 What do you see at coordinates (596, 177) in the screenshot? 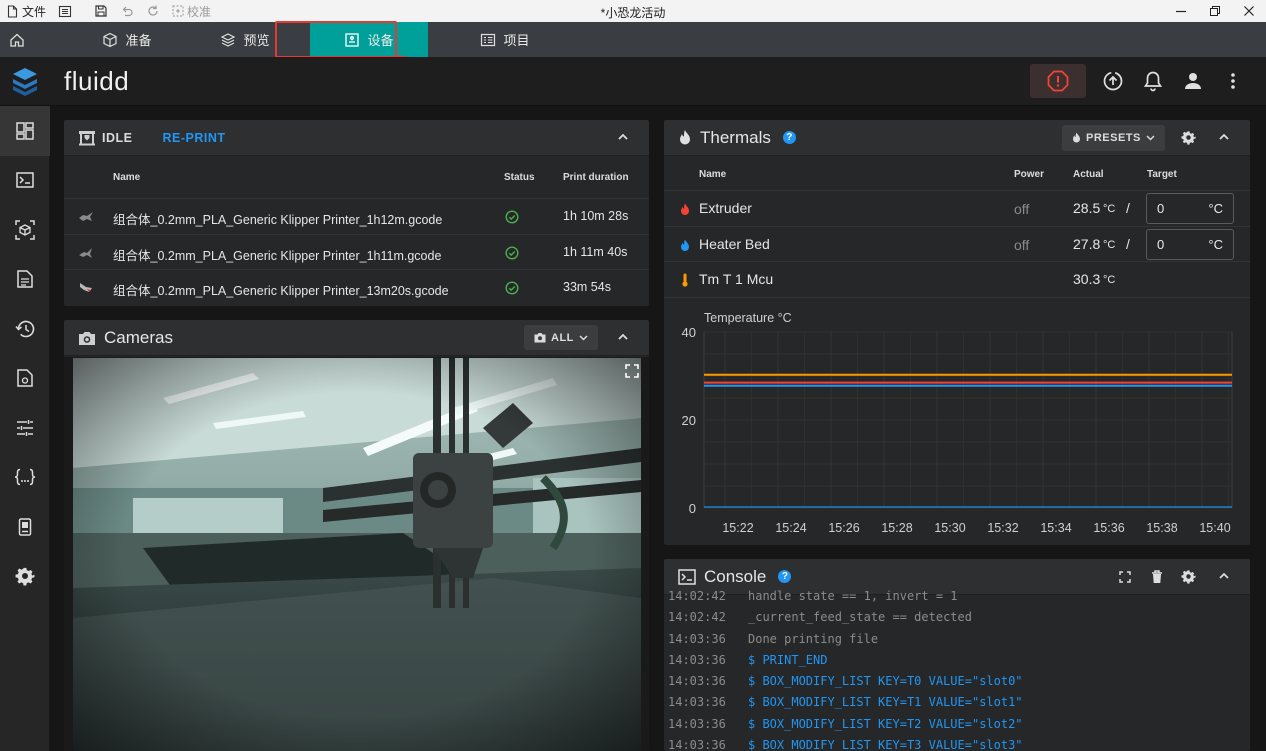
I see `column-duration: Print duration` at bounding box center [596, 177].